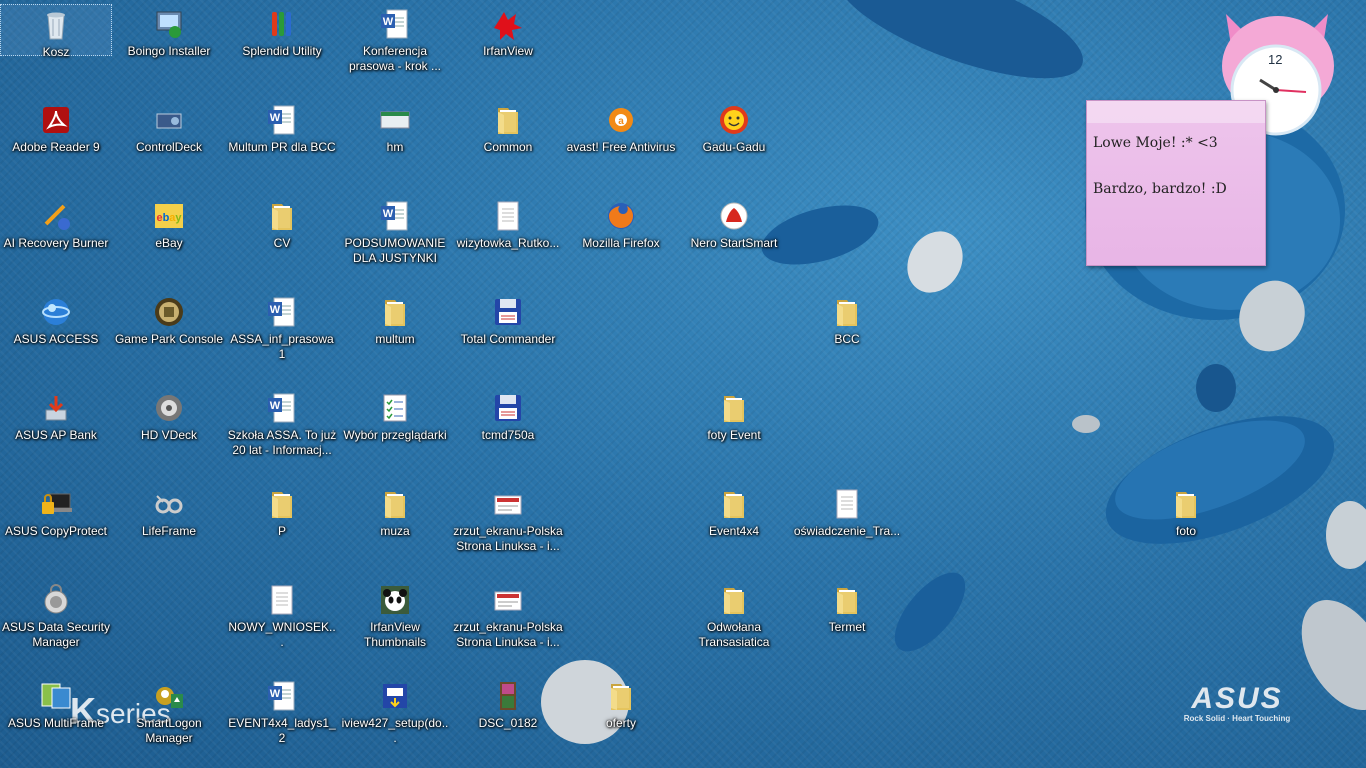 The width and height of the screenshot is (1366, 768). I want to click on text-file-icon, so click(847, 504).